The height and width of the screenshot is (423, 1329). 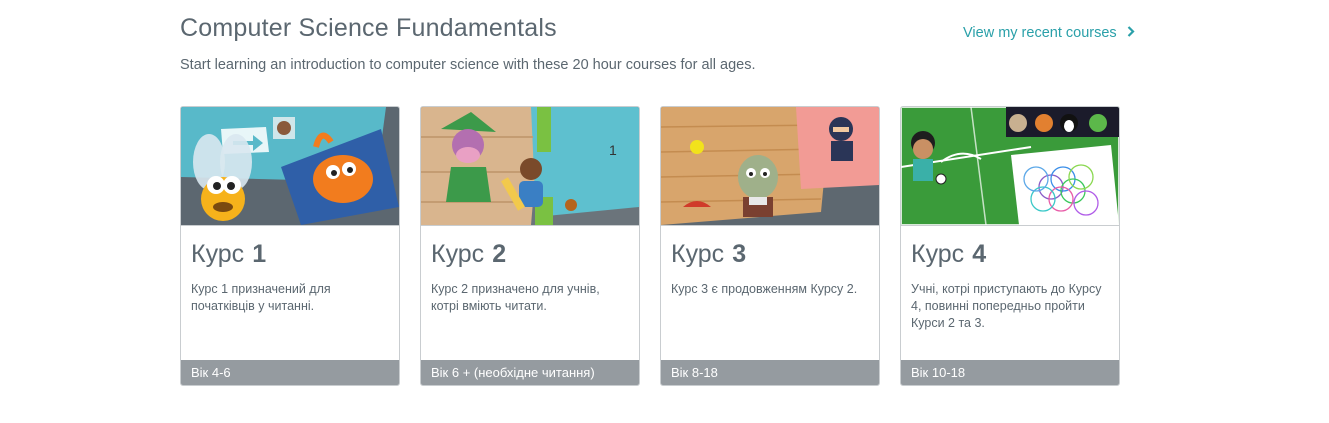 What do you see at coordinates (368, 28) in the screenshot?
I see `page-title: Computer Science Fundamentals` at bounding box center [368, 28].